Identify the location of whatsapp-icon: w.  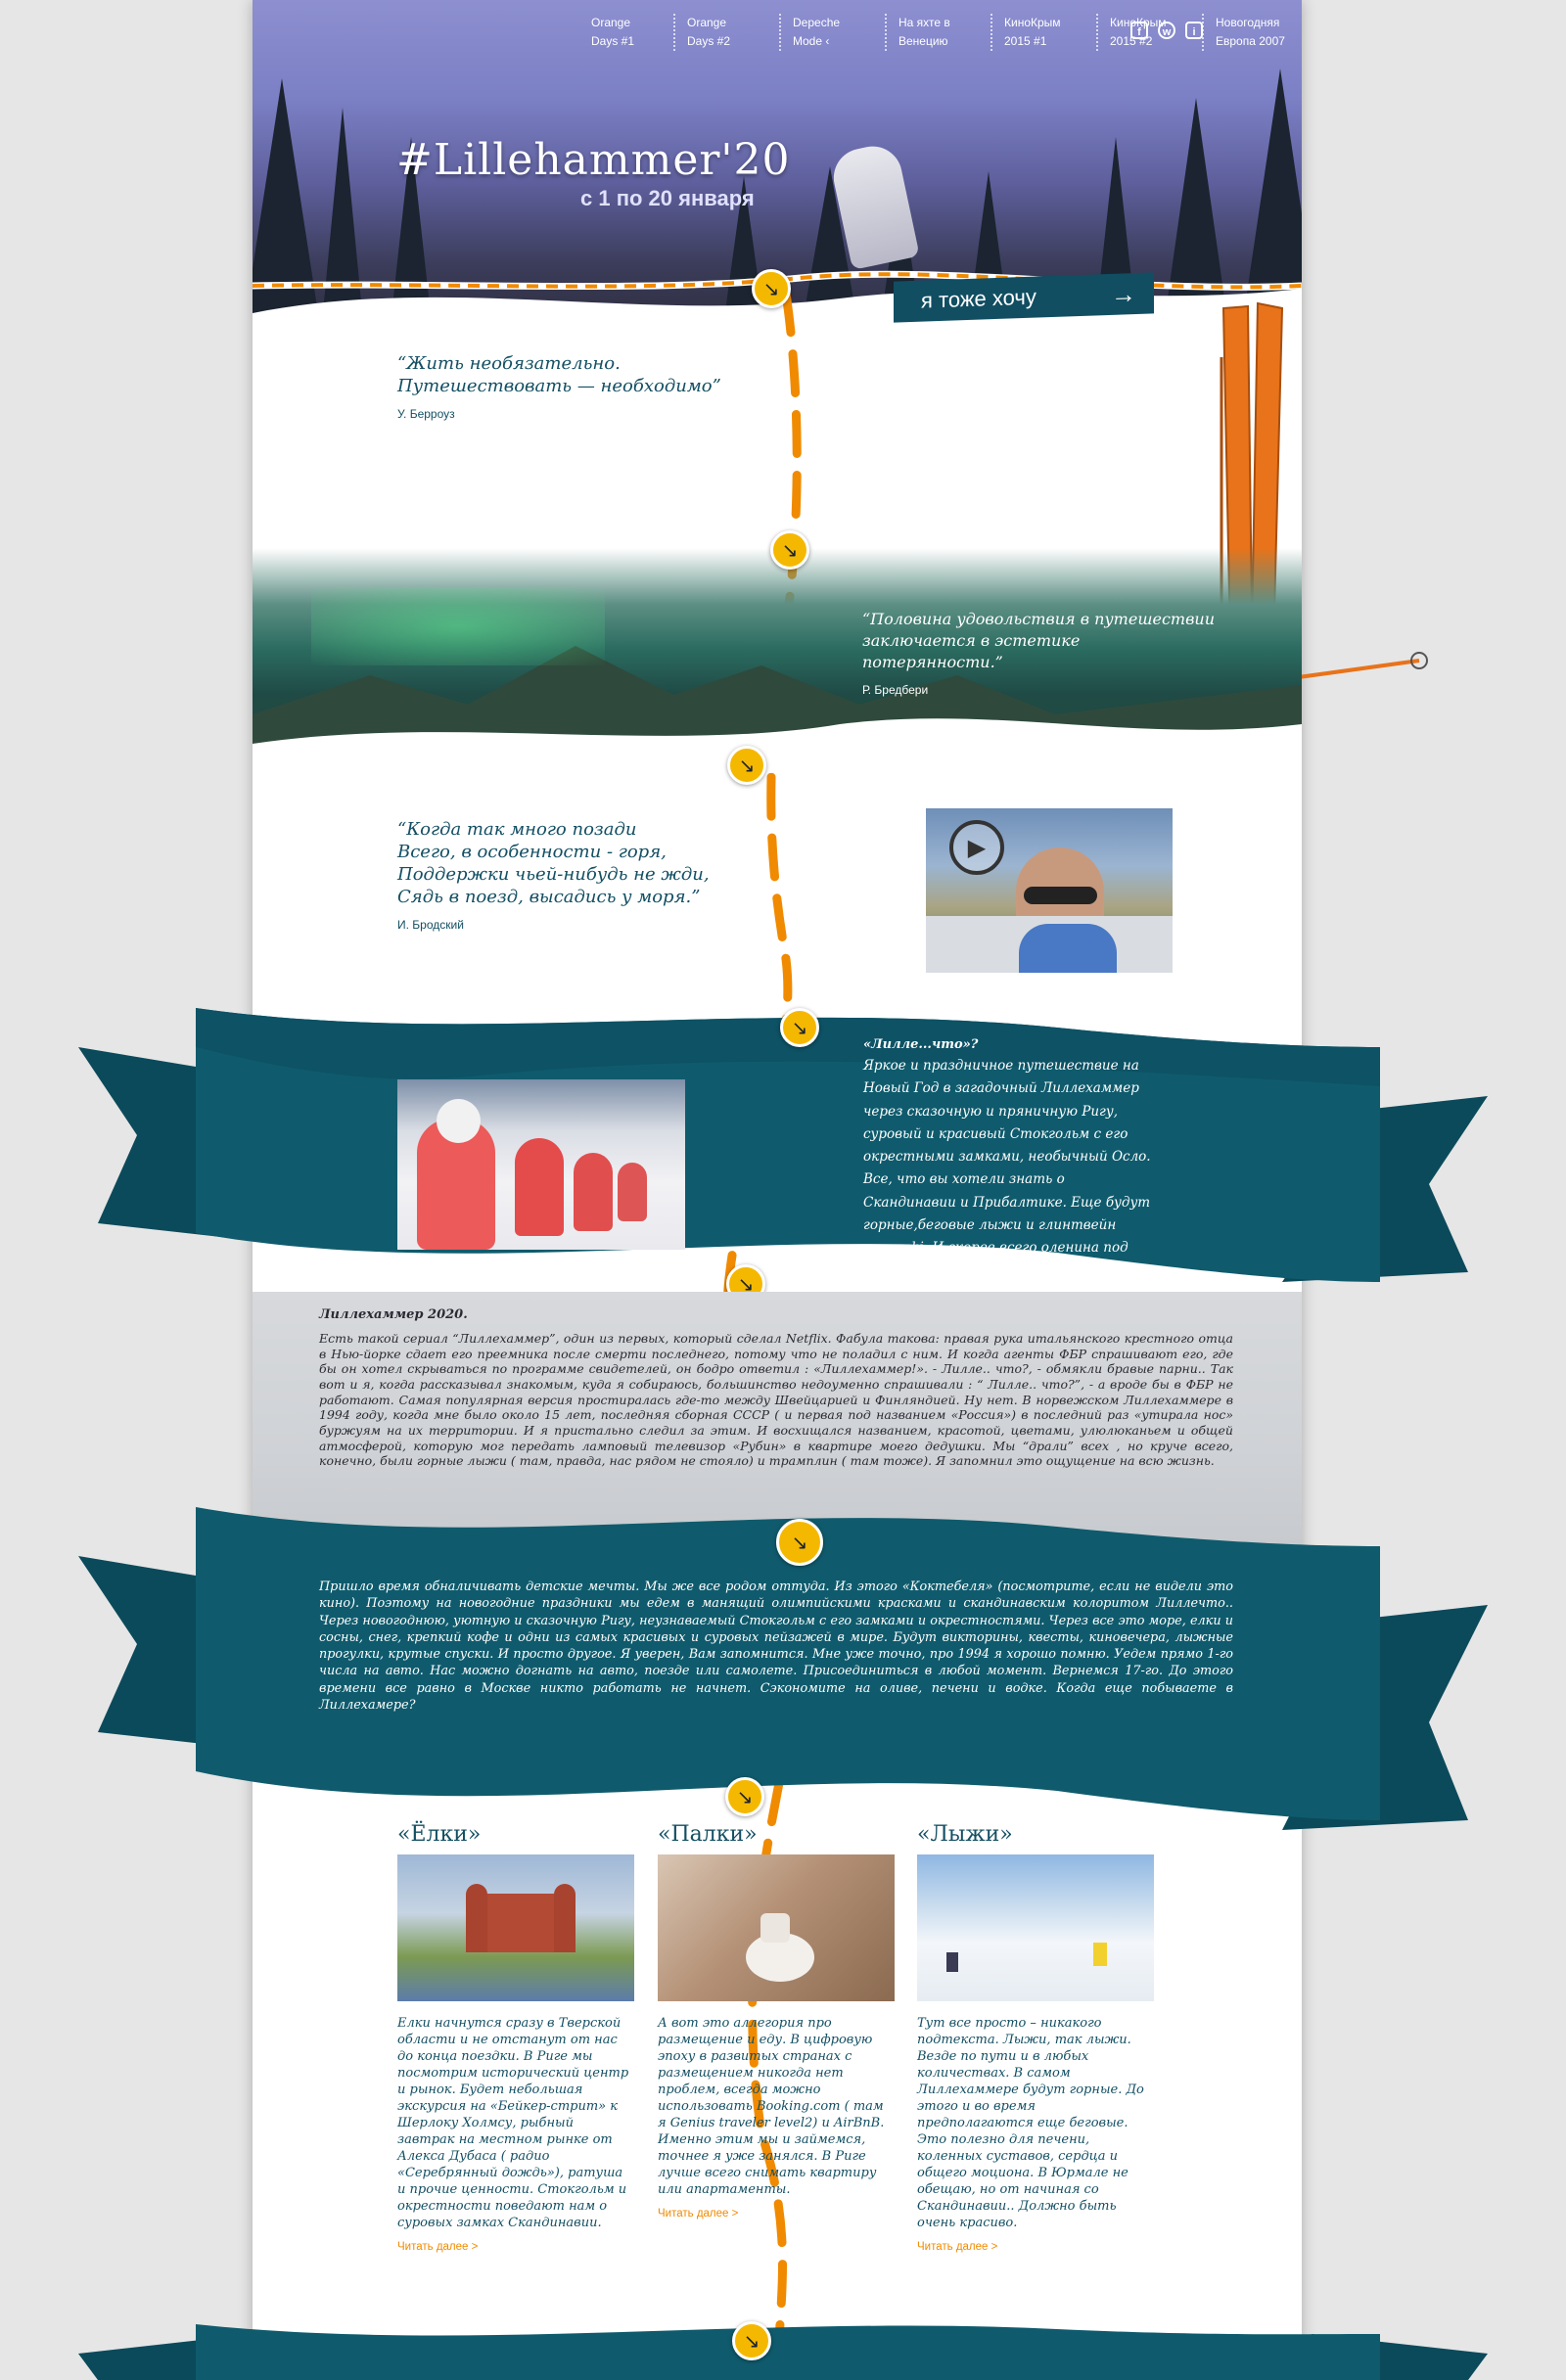
(1167, 30).